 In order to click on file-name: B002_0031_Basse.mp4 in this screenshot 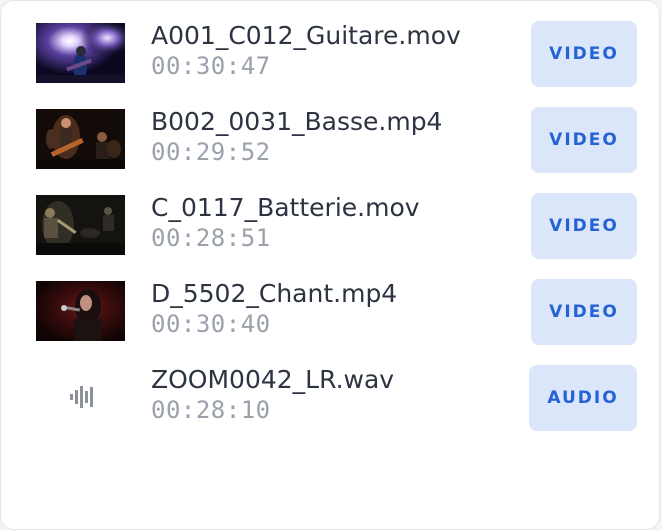, I will do `click(297, 121)`.